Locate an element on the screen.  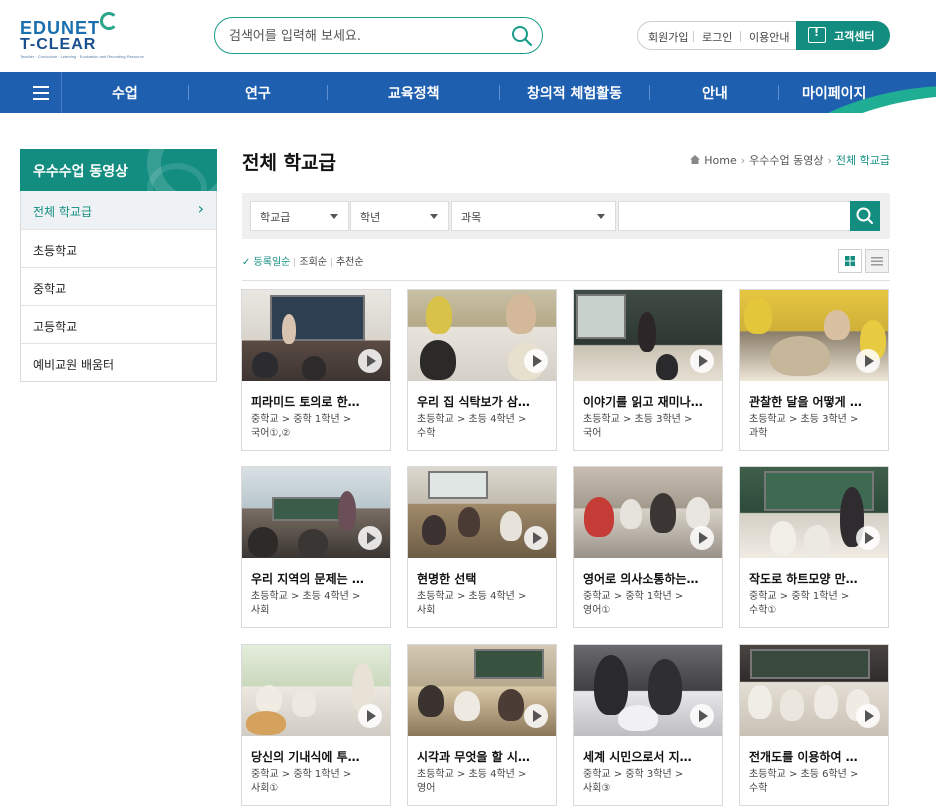
customer-center-button: 고객센터 is located at coordinates (843, 35).